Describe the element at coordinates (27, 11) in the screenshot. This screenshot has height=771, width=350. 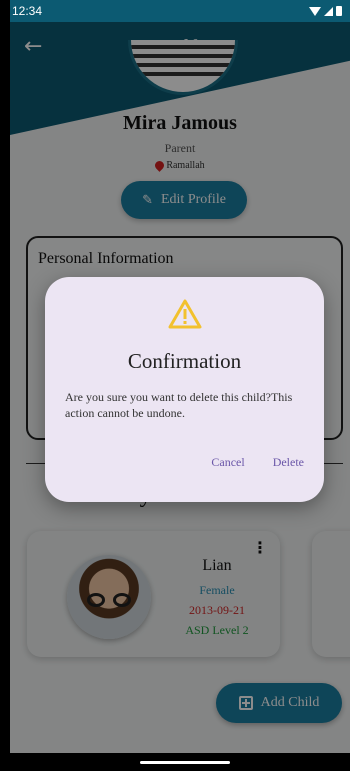
I see `status-time: 12:34` at that location.